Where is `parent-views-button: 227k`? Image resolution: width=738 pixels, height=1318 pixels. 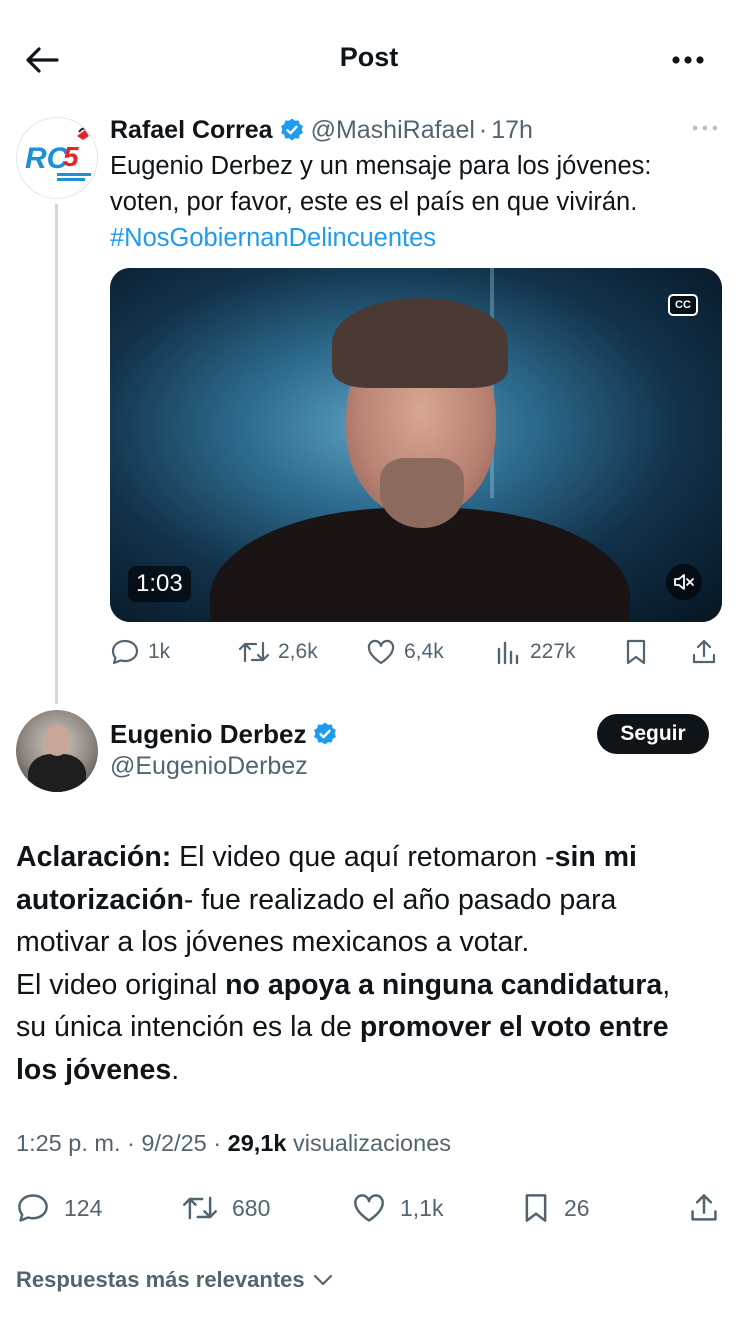 parent-views-button: 227k is located at coordinates (536, 652).